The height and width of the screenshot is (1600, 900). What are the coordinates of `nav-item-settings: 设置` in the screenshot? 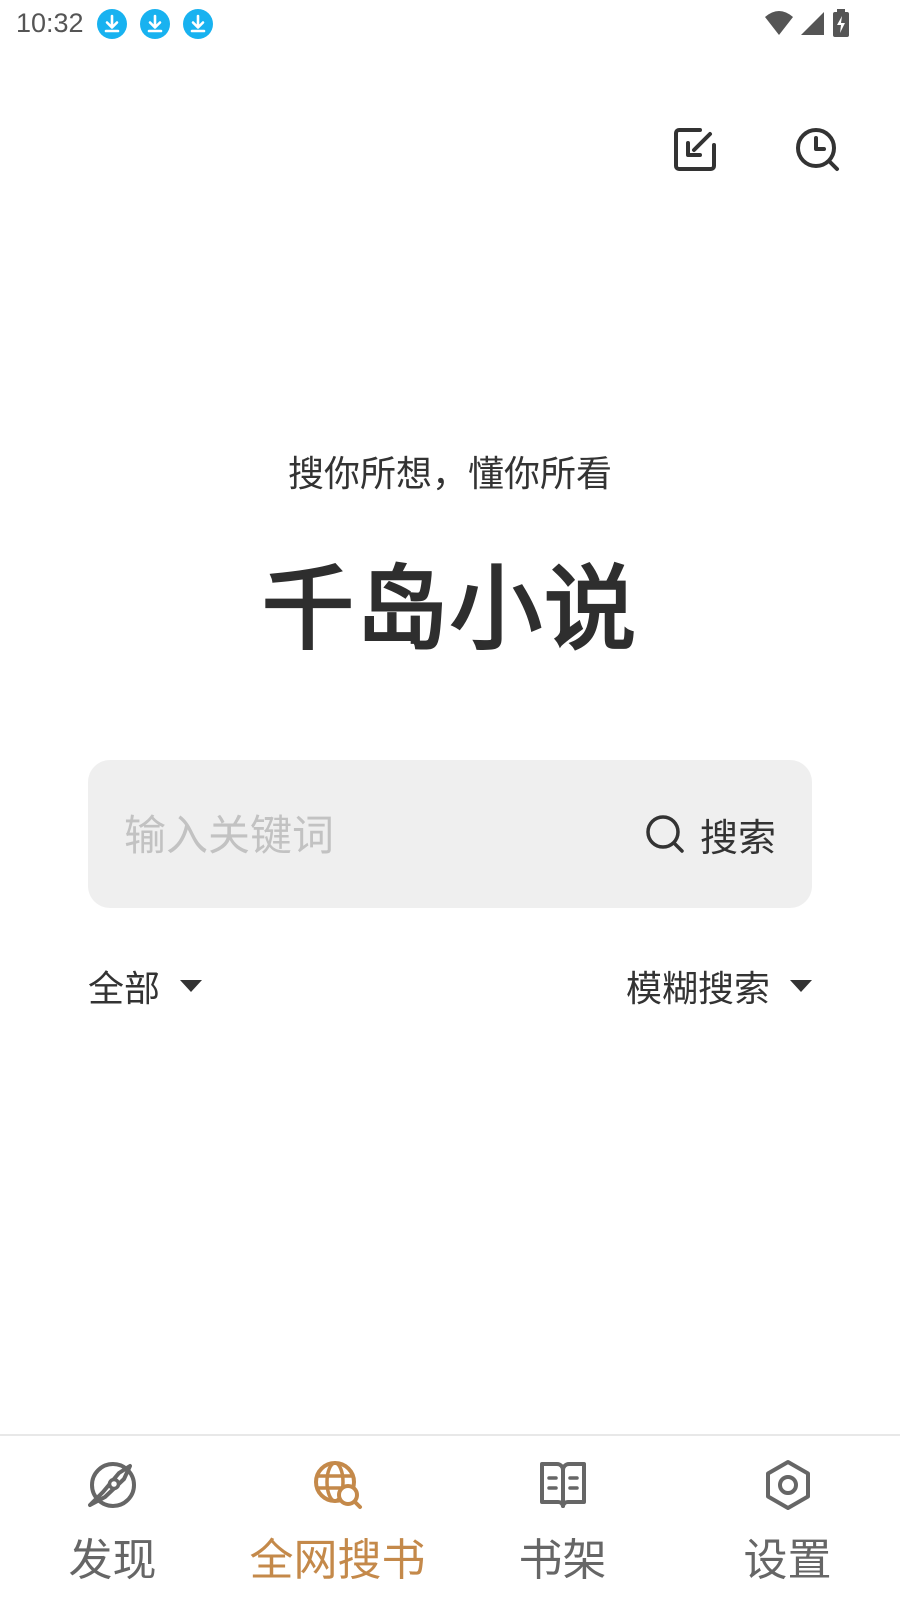 It's located at (787, 1518).